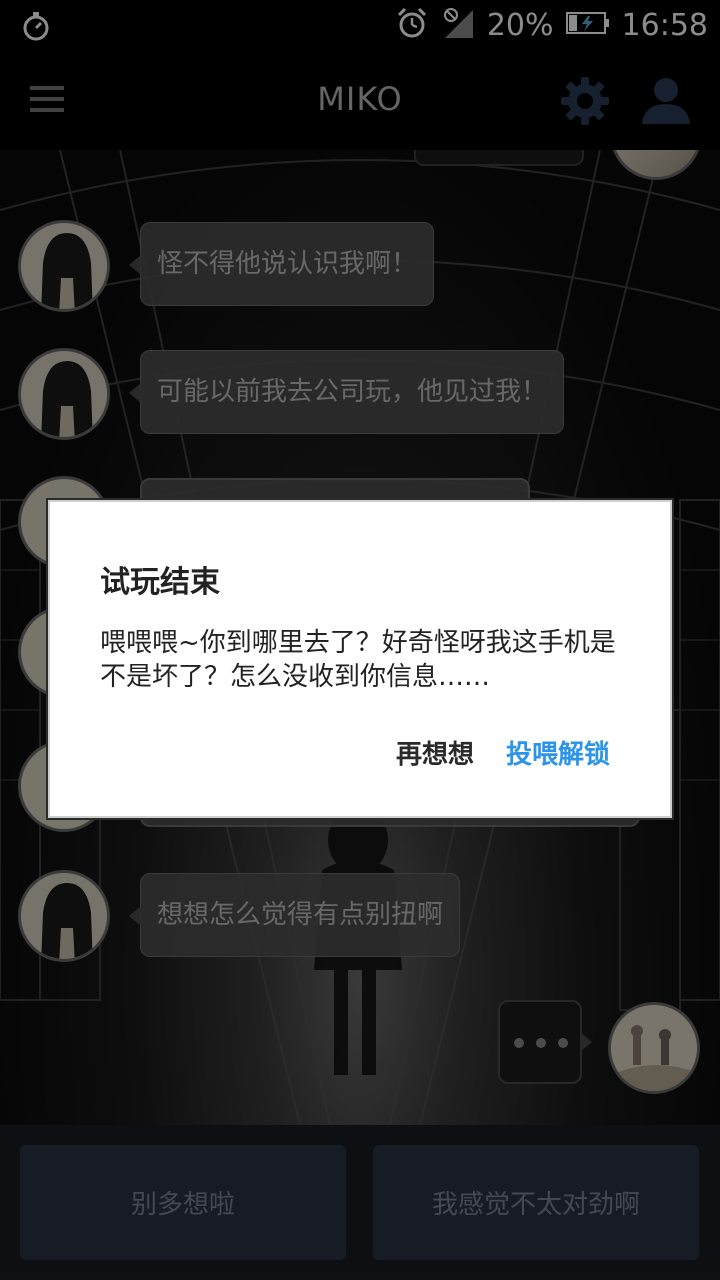  I want to click on cancel-button: 再想想, so click(435, 752).